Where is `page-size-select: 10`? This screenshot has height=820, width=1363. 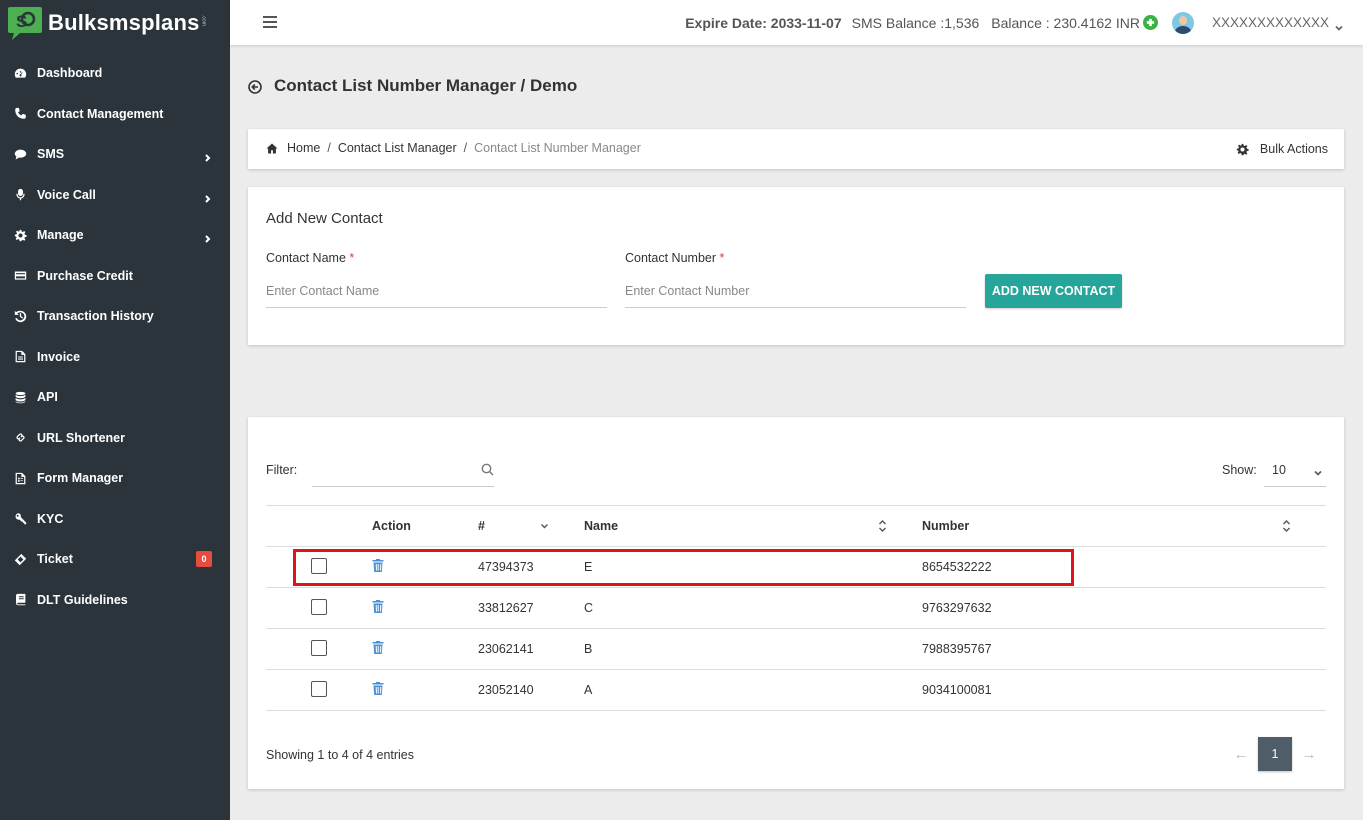
page-size-select: 10 is located at coordinates (1295, 472).